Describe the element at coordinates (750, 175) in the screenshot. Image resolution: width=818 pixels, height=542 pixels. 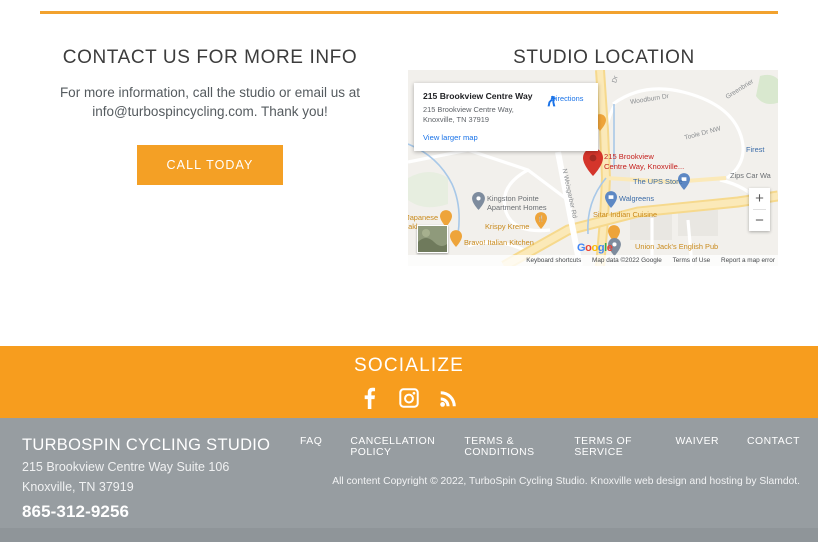
I see `poi-zips-car-wash: Zips Car Wa` at that location.